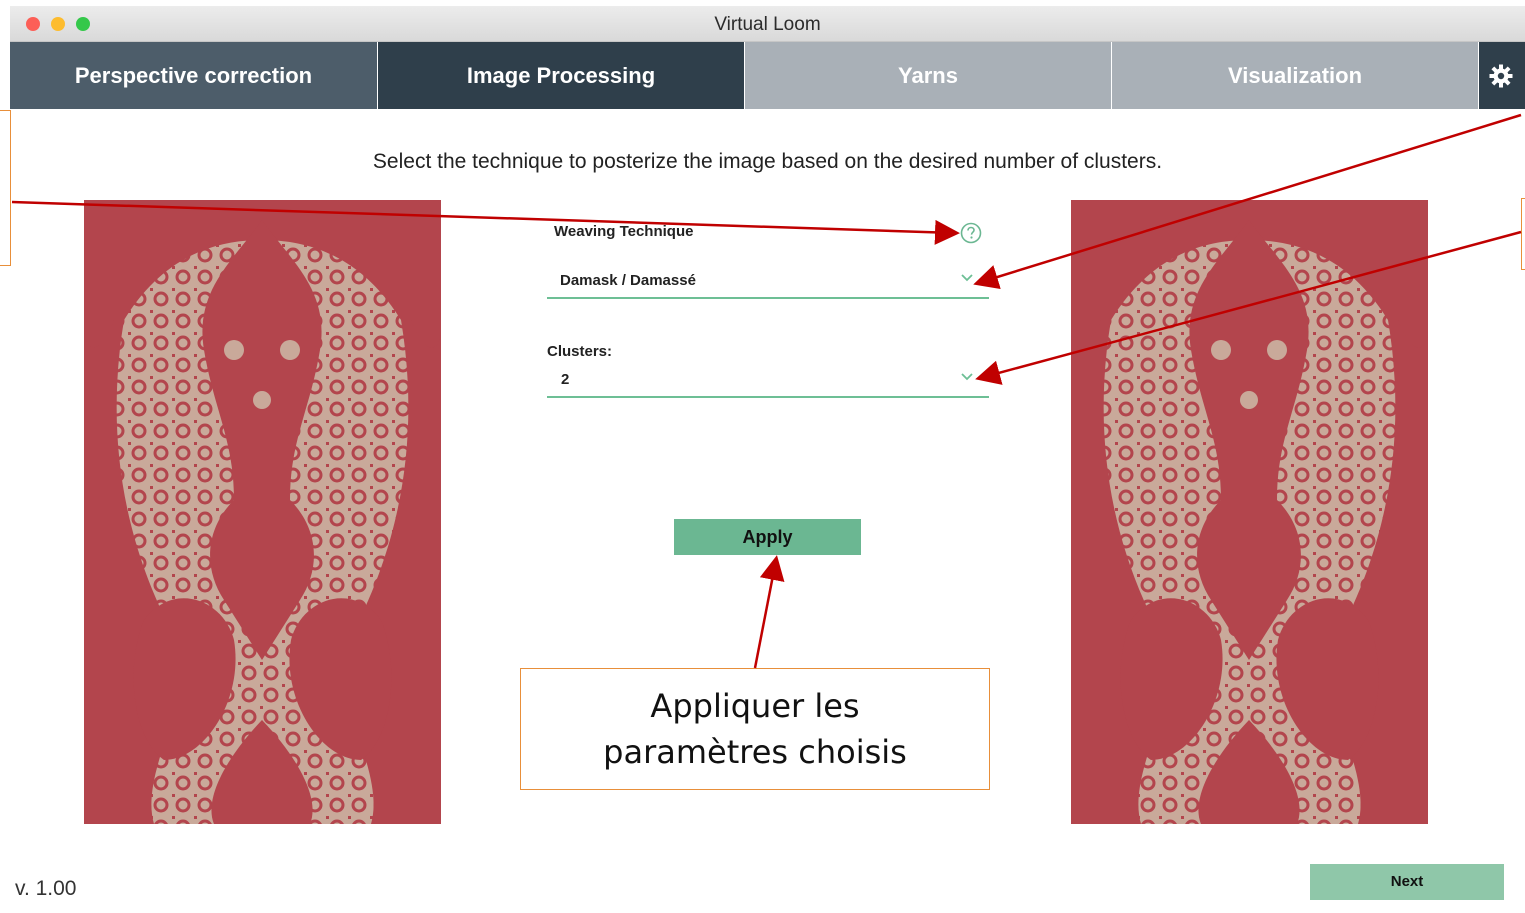 The height and width of the screenshot is (913, 1525). I want to click on question-circle-icon, so click(971, 233).